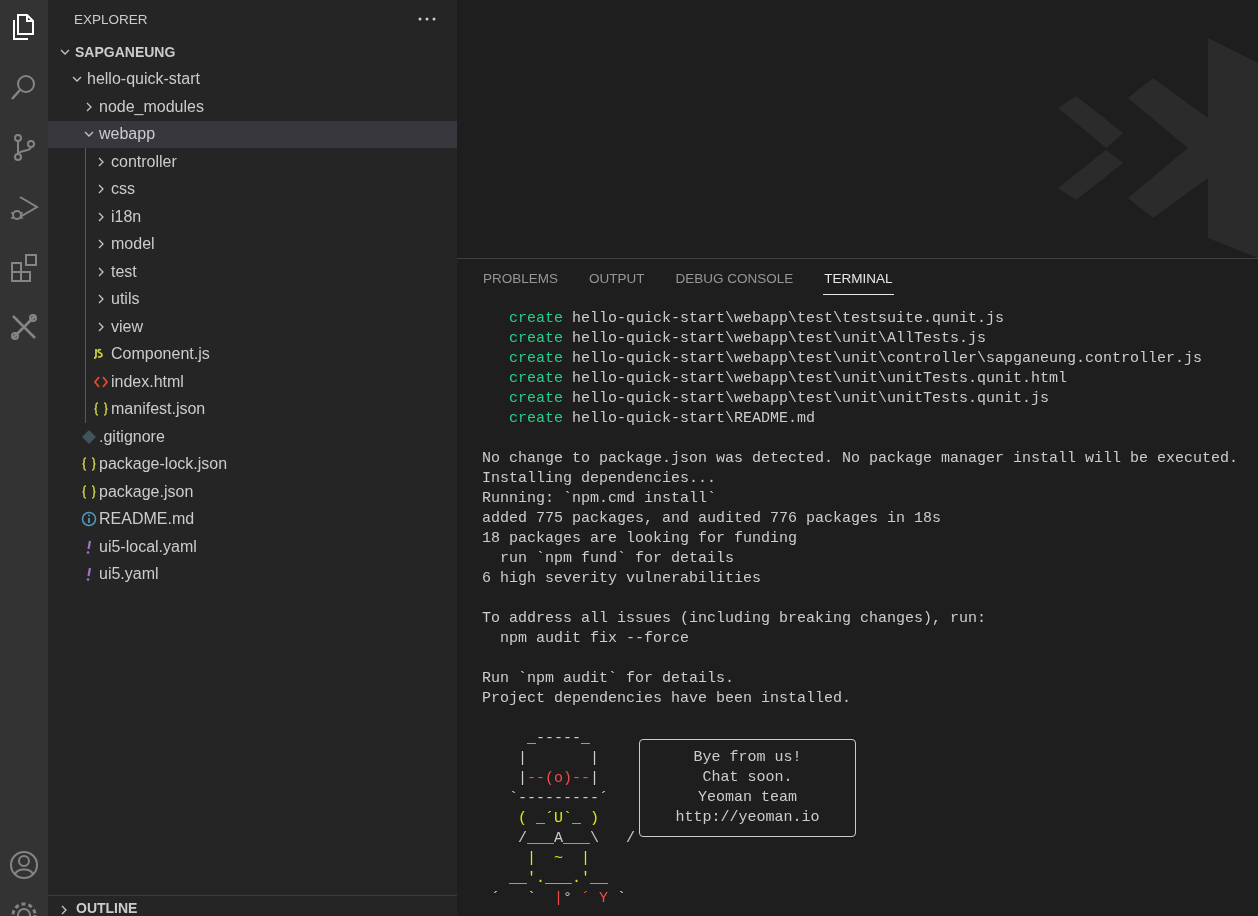  What do you see at coordinates (559, 779) in the screenshot?
I see `ascii-art-line: |--(o)--|` at bounding box center [559, 779].